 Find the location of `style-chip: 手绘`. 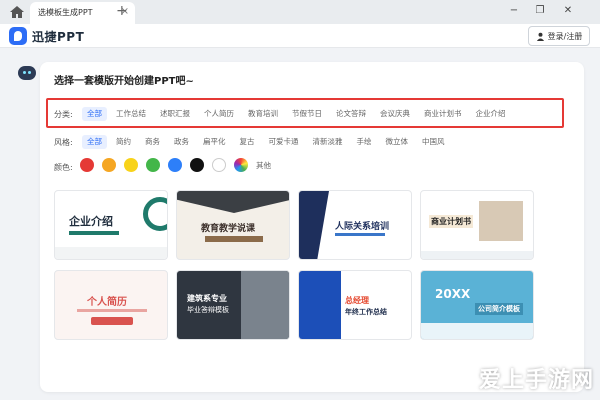

style-chip: 手绘 is located at coordinates (364, 142).